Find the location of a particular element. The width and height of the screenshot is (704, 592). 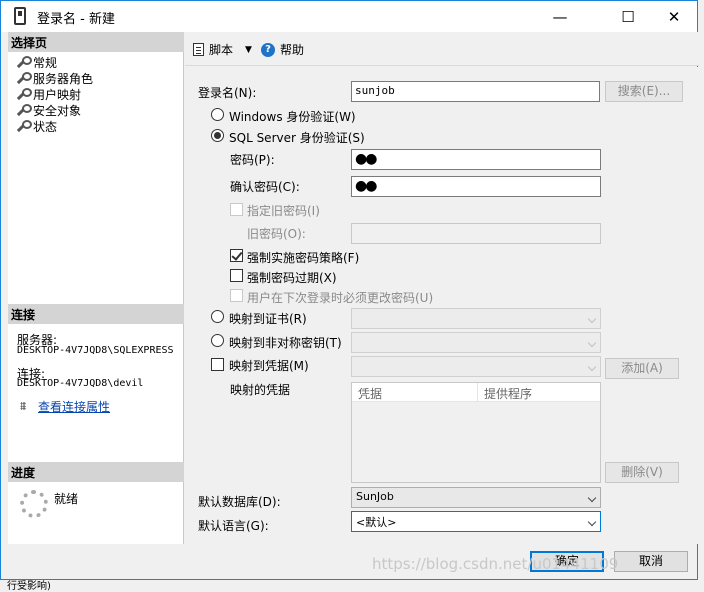

page-status: 状态 is located at coordinates (36, 126).